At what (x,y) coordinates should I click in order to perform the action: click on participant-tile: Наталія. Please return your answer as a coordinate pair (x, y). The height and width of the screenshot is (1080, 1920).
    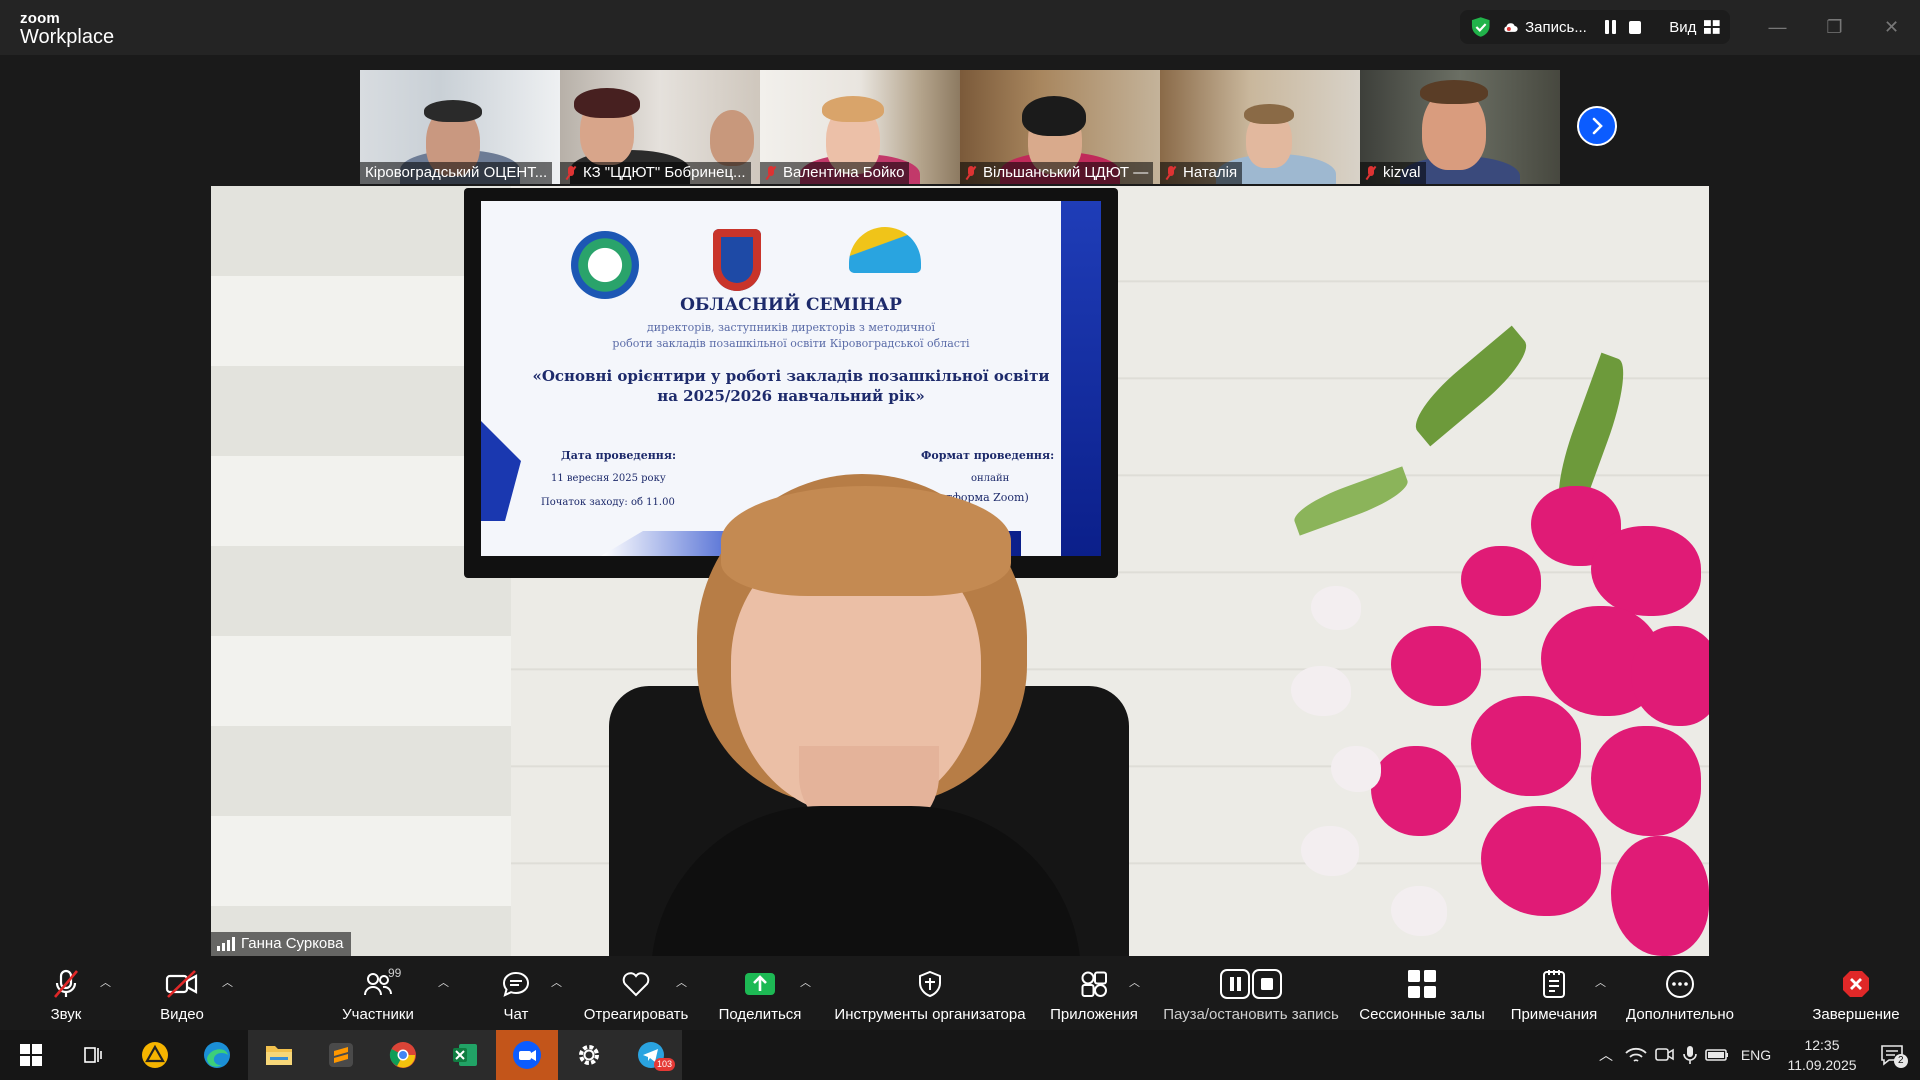
    Looking at the image, I should click on (1260, 127).